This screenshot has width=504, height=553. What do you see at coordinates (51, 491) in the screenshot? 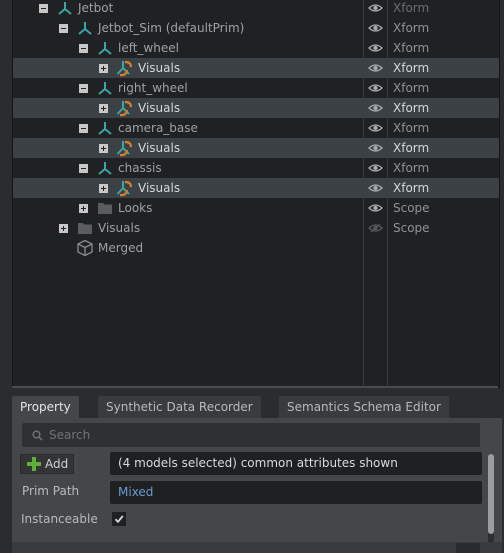
I see `prim-path-label: Prim Path` at bounding box center [51, 491].